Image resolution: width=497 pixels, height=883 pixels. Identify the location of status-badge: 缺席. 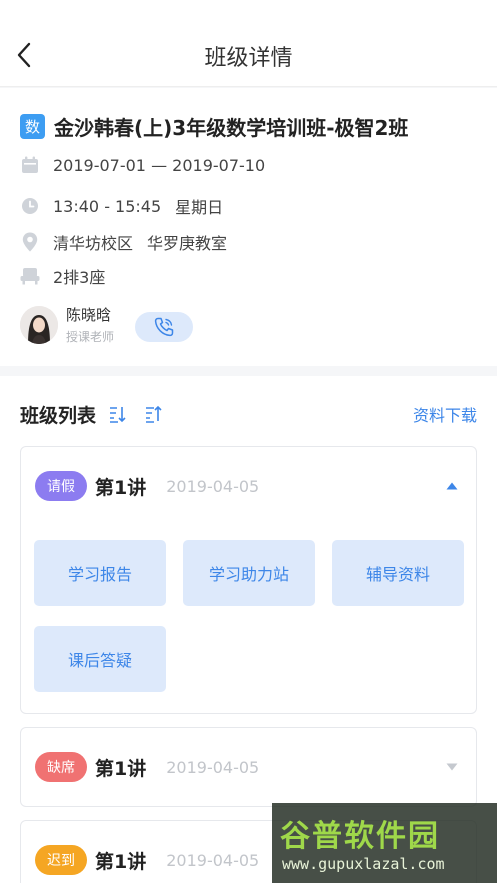
(61, 767).